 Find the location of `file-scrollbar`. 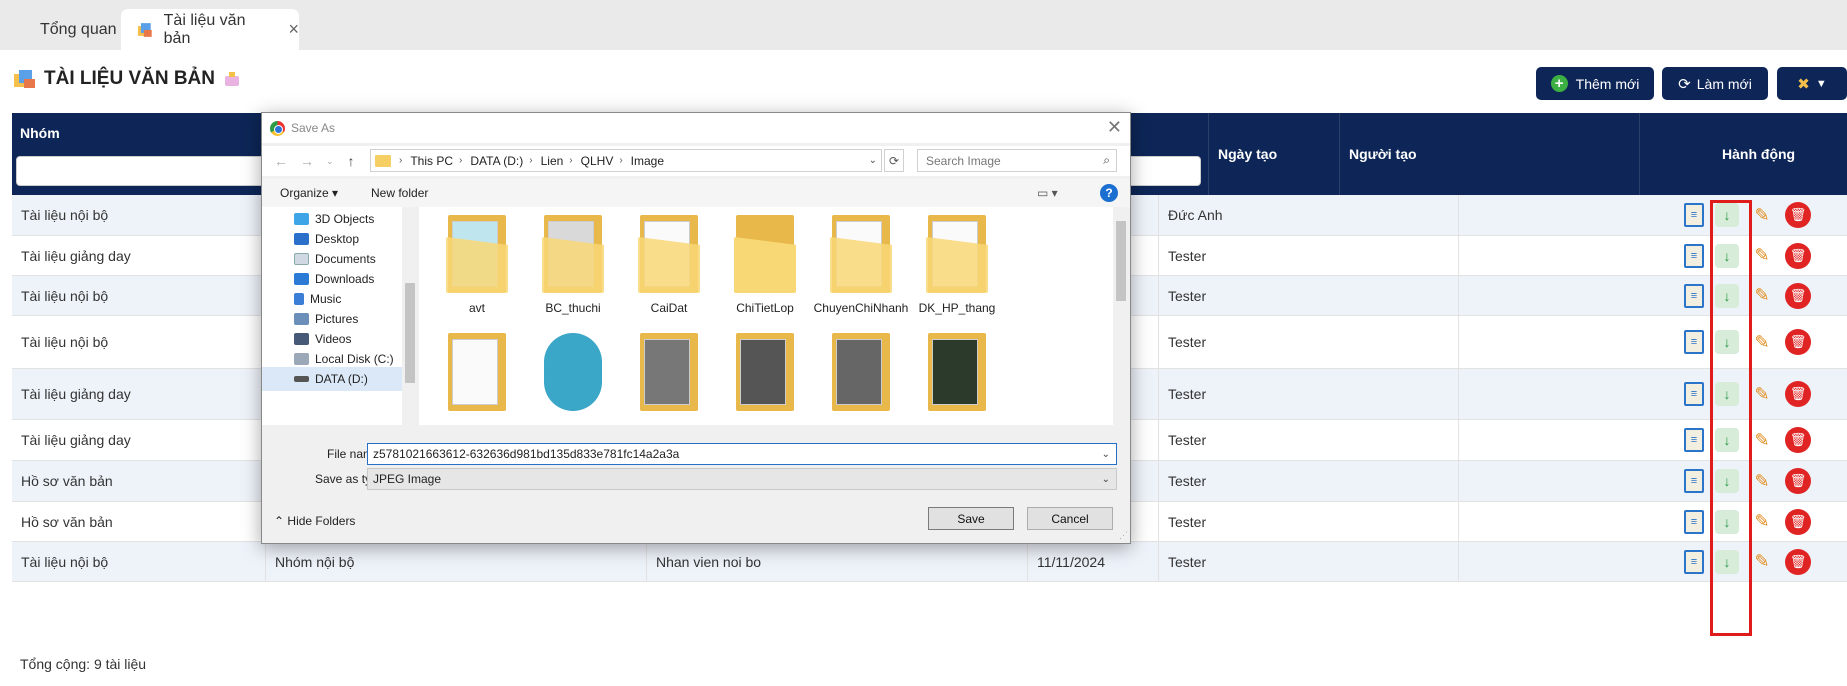

file-scrollbar is located at coordinates (1121, 316).